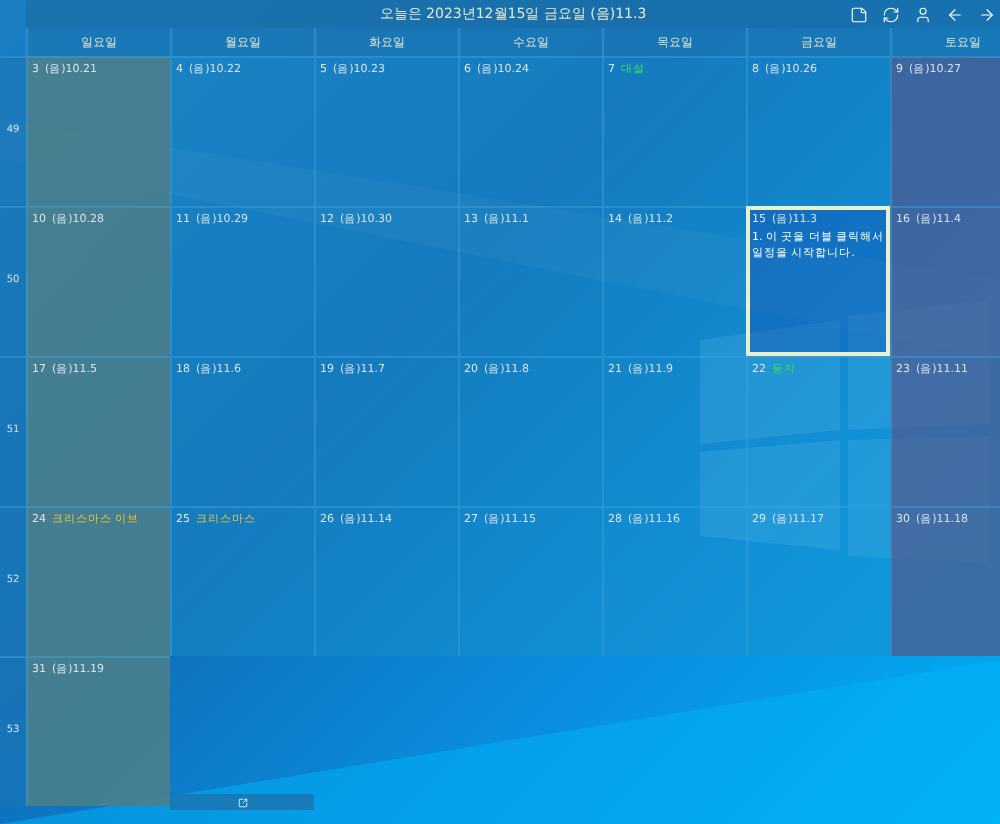  What do you see at coordinates (954, 14) in the screenshot?
I see `back-arrow-icon` at bounding box center [954, 14].